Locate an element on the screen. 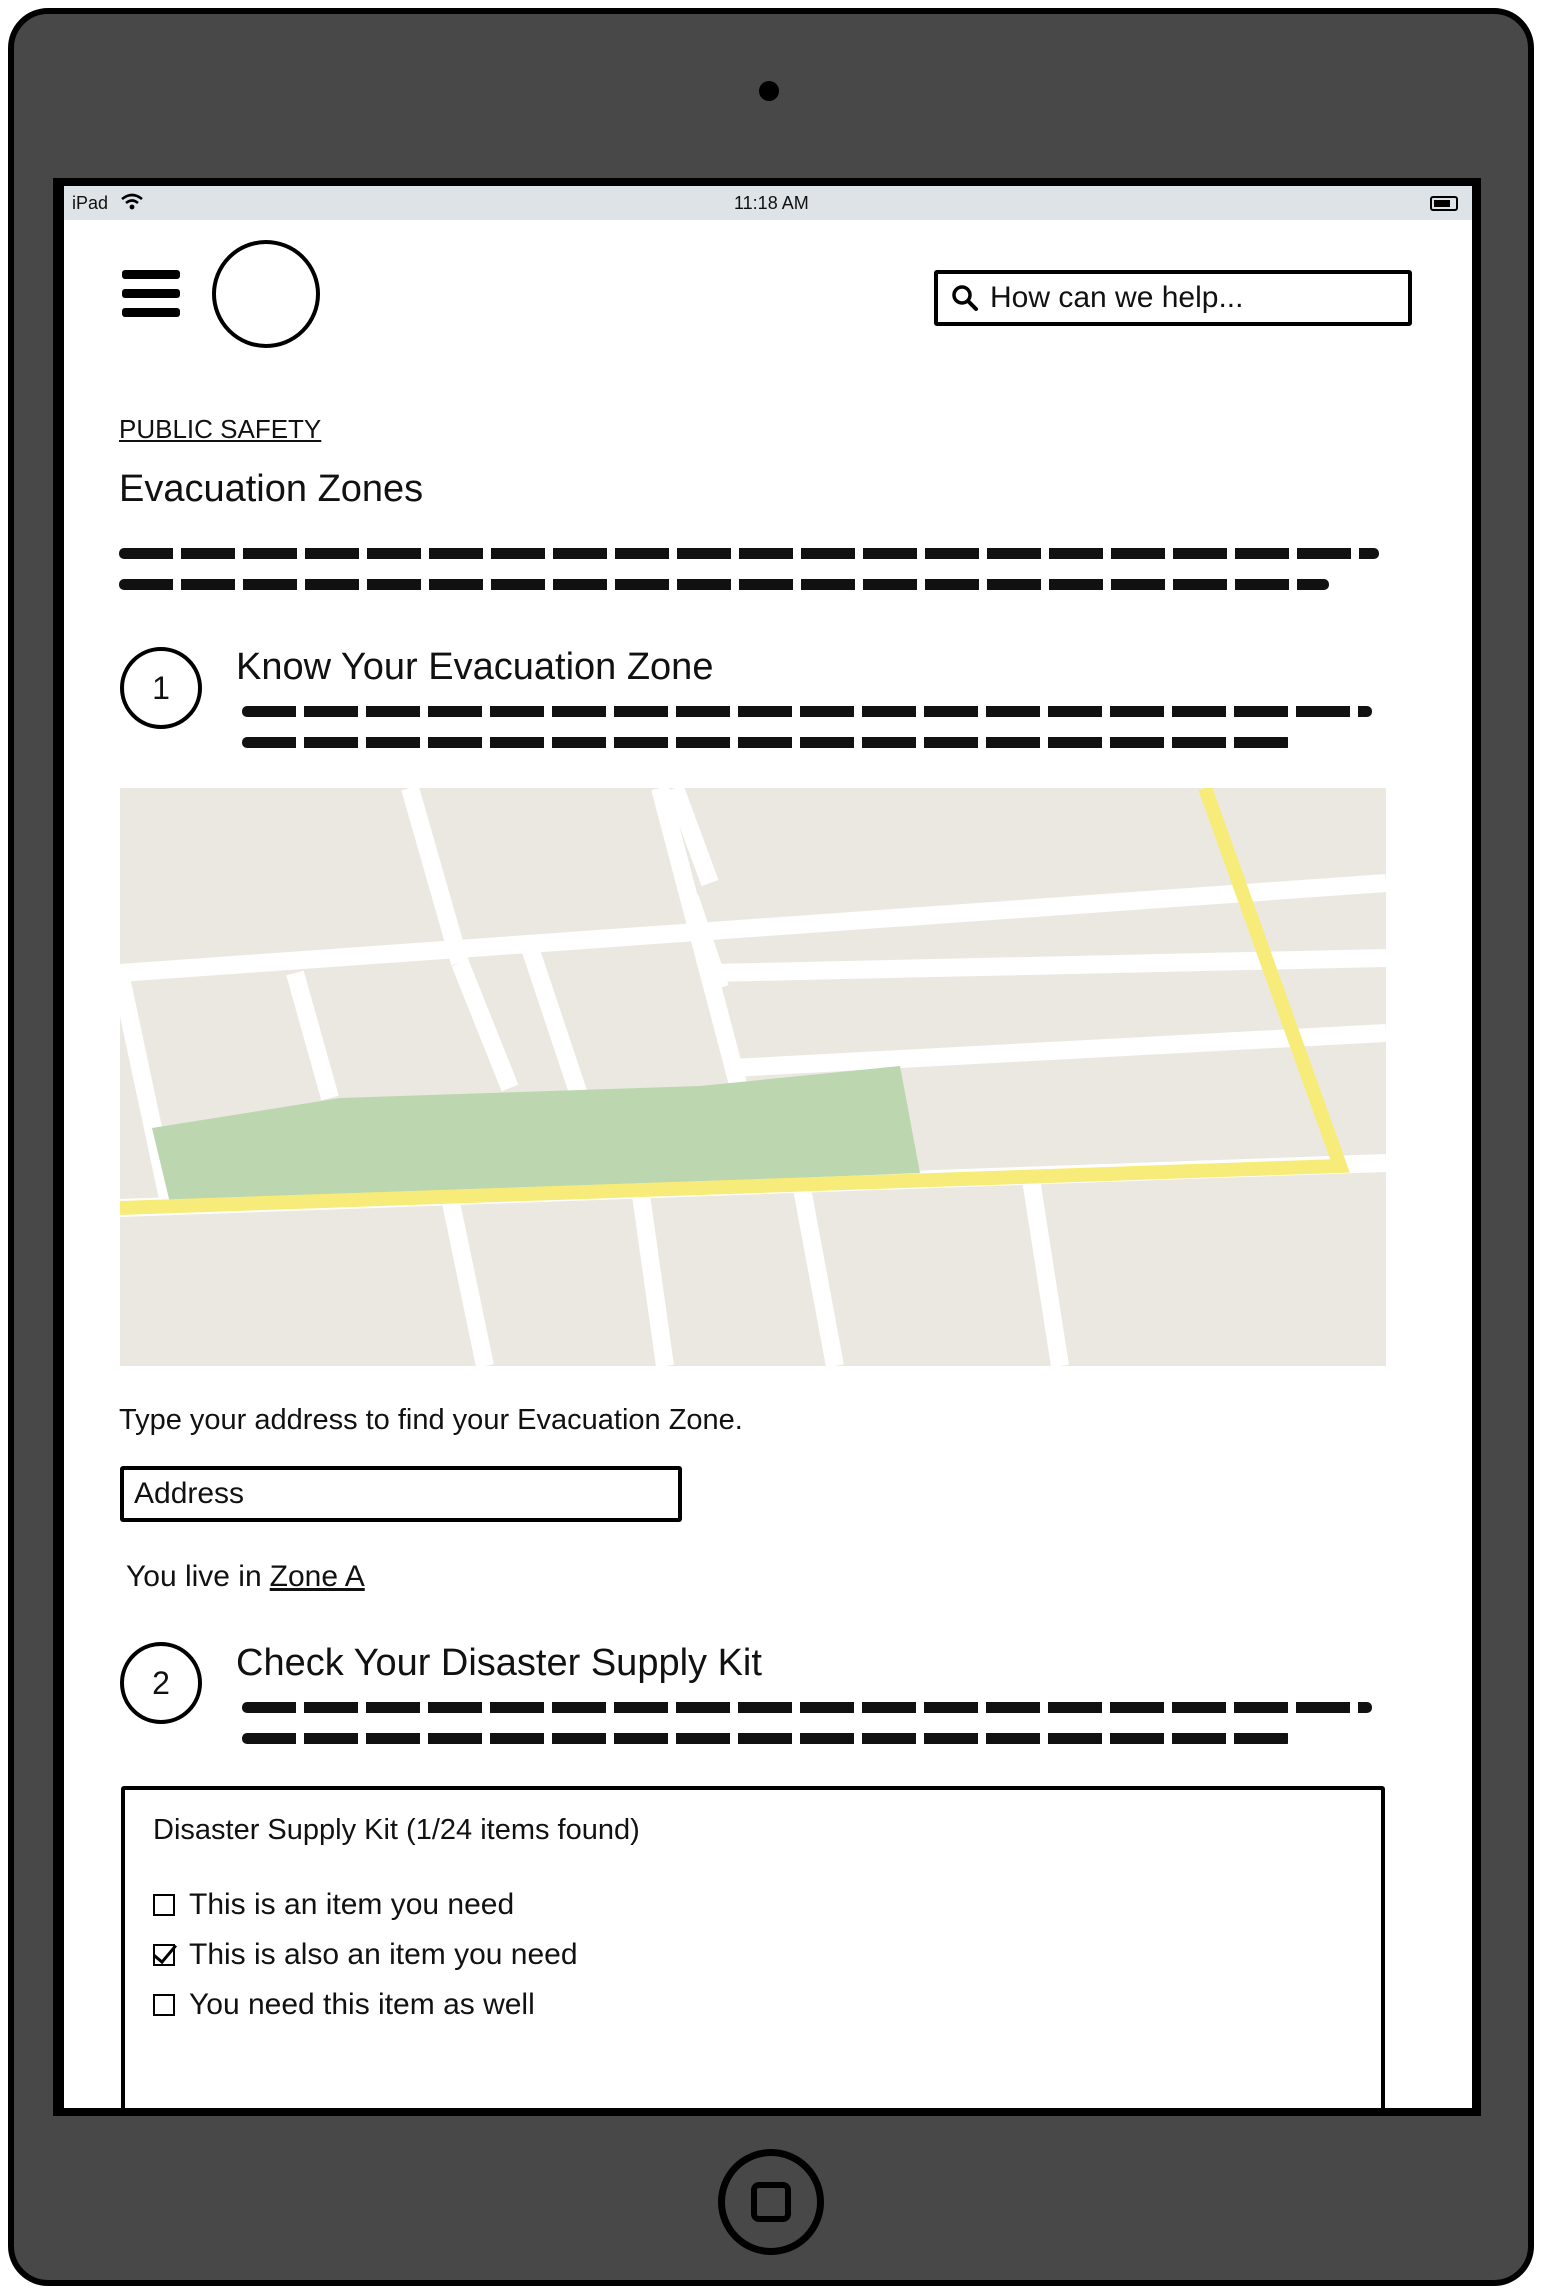 The width and height of the screenshot is (1542, 2294). page-title: Evacuation Zones is located at coordinates (271, 489).